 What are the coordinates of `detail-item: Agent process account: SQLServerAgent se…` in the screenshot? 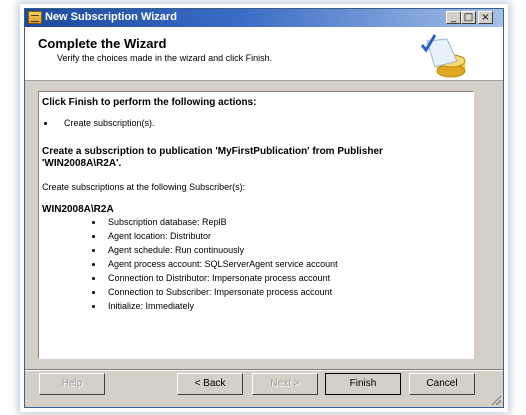 It's located at (223, 264).